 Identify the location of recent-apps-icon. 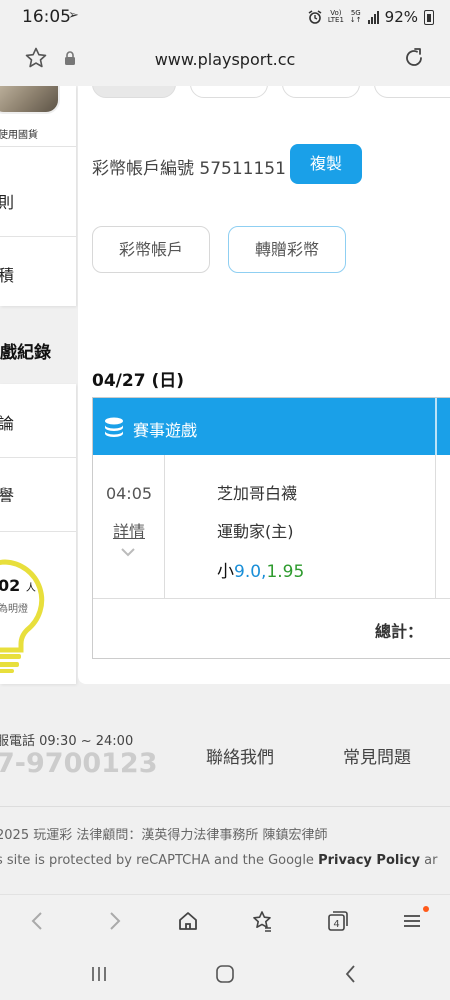
(99, 974).